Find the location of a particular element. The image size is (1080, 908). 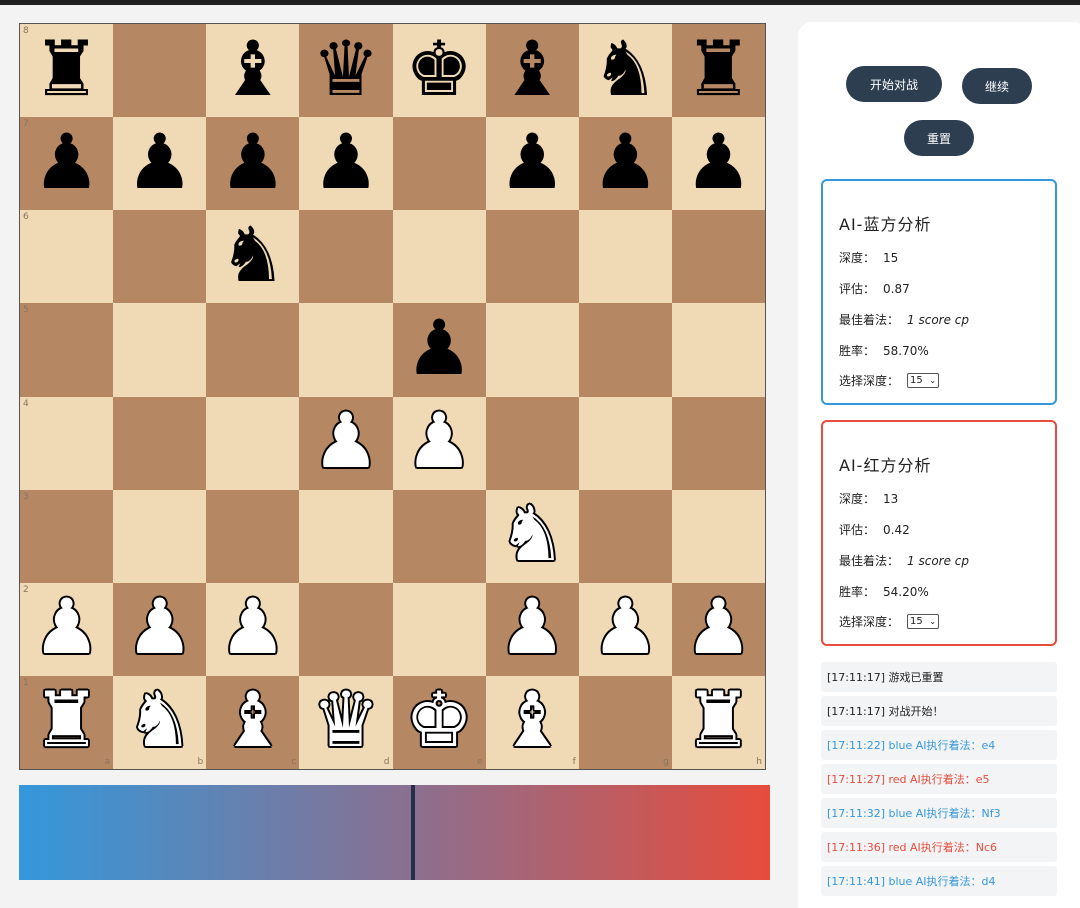

square-h1: h ♜ is located at coordinates (718, 722).